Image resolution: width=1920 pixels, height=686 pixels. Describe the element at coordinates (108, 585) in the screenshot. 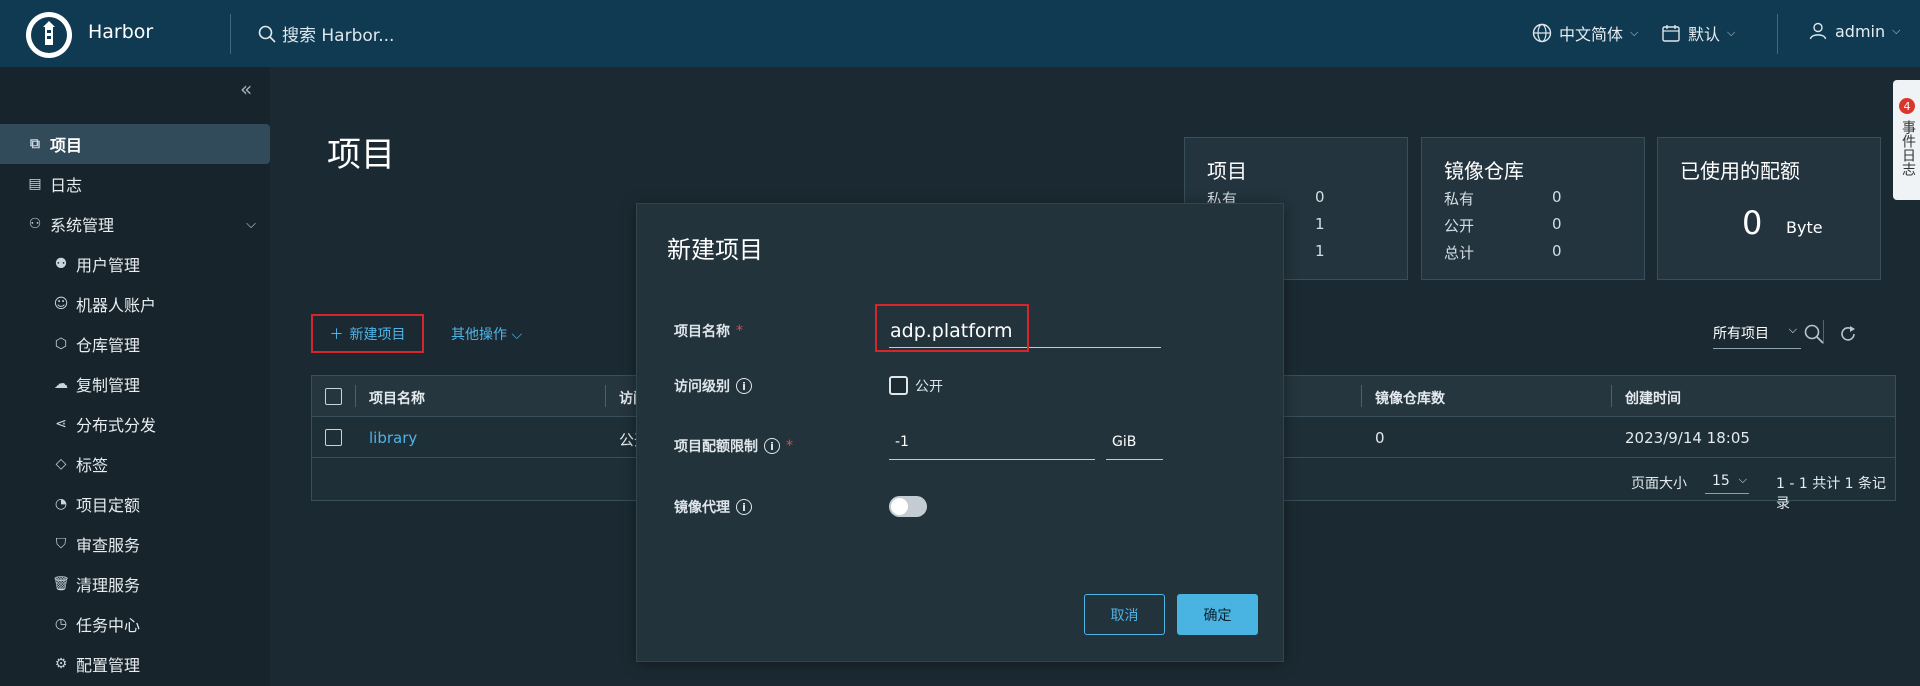

I see `sidebar-item-label: 清理服务` at that location.